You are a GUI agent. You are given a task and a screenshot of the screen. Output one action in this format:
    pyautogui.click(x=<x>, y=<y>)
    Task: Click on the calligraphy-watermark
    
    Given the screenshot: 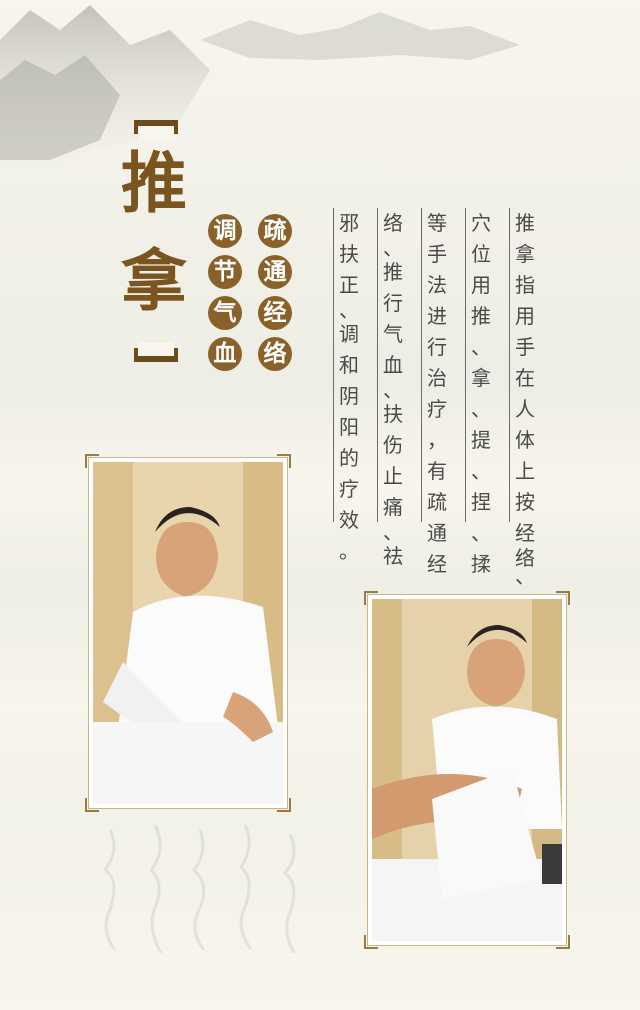 What is the action you would take?
    pyautogui.click(x=210, y=895)
    